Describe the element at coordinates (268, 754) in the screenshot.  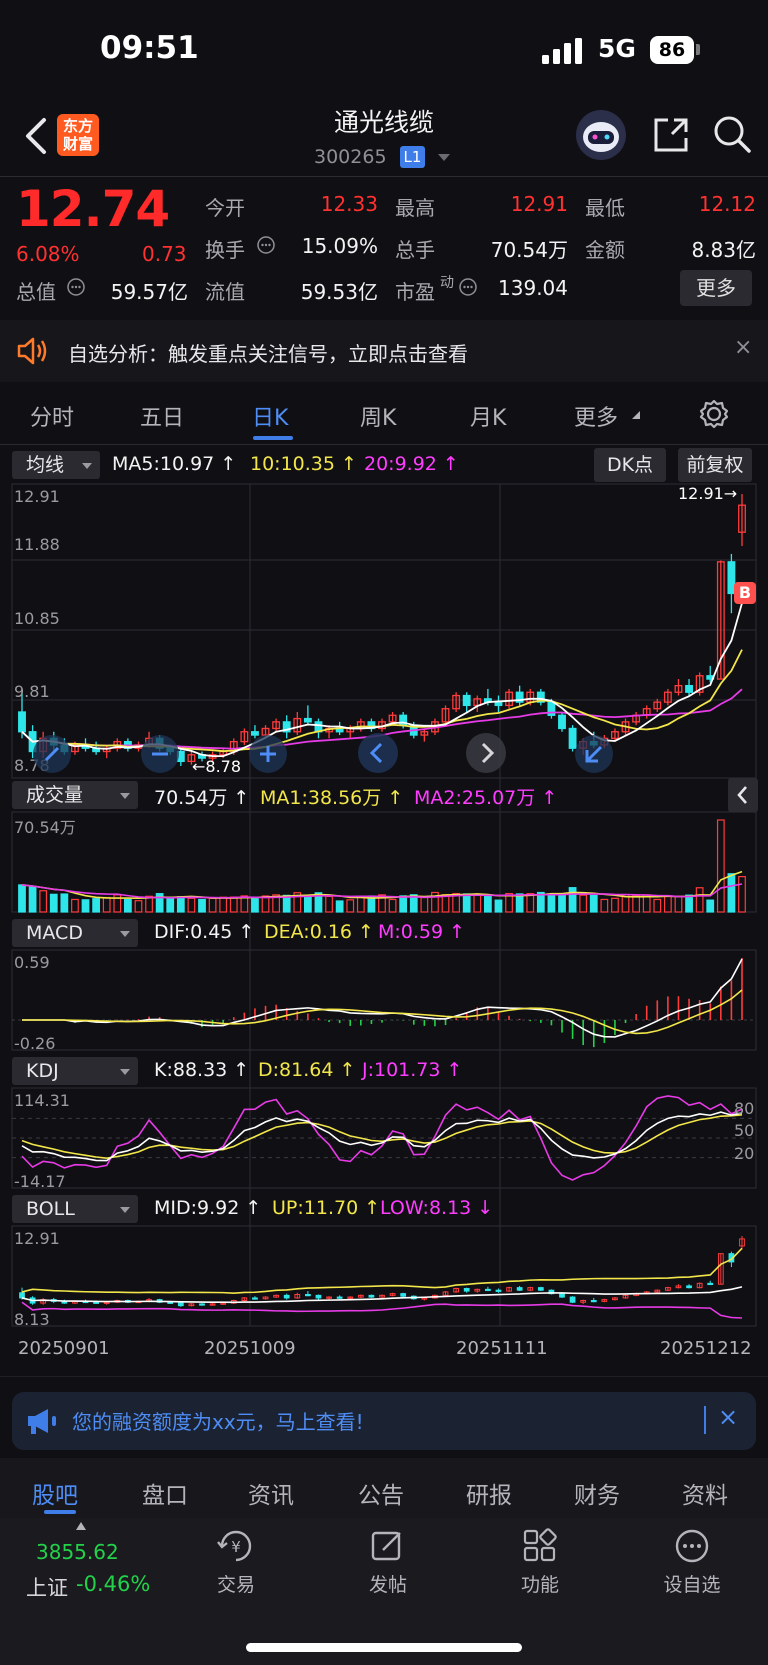
I see `zoom-in-icon` at that location.